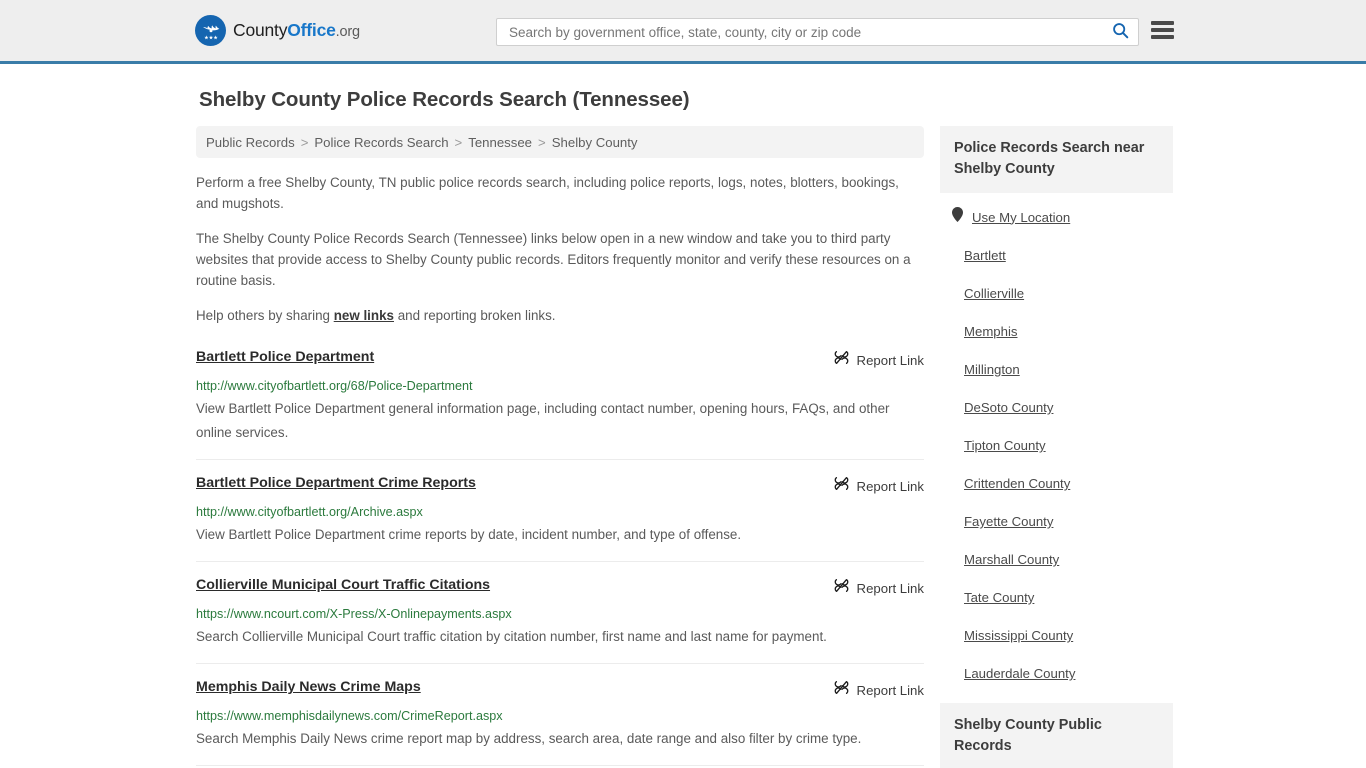  What do you see at coordinates (1062, 256) in the screenshot?
I see `nearby-location-item: Bartlett` at bounding box center [1062, 256].